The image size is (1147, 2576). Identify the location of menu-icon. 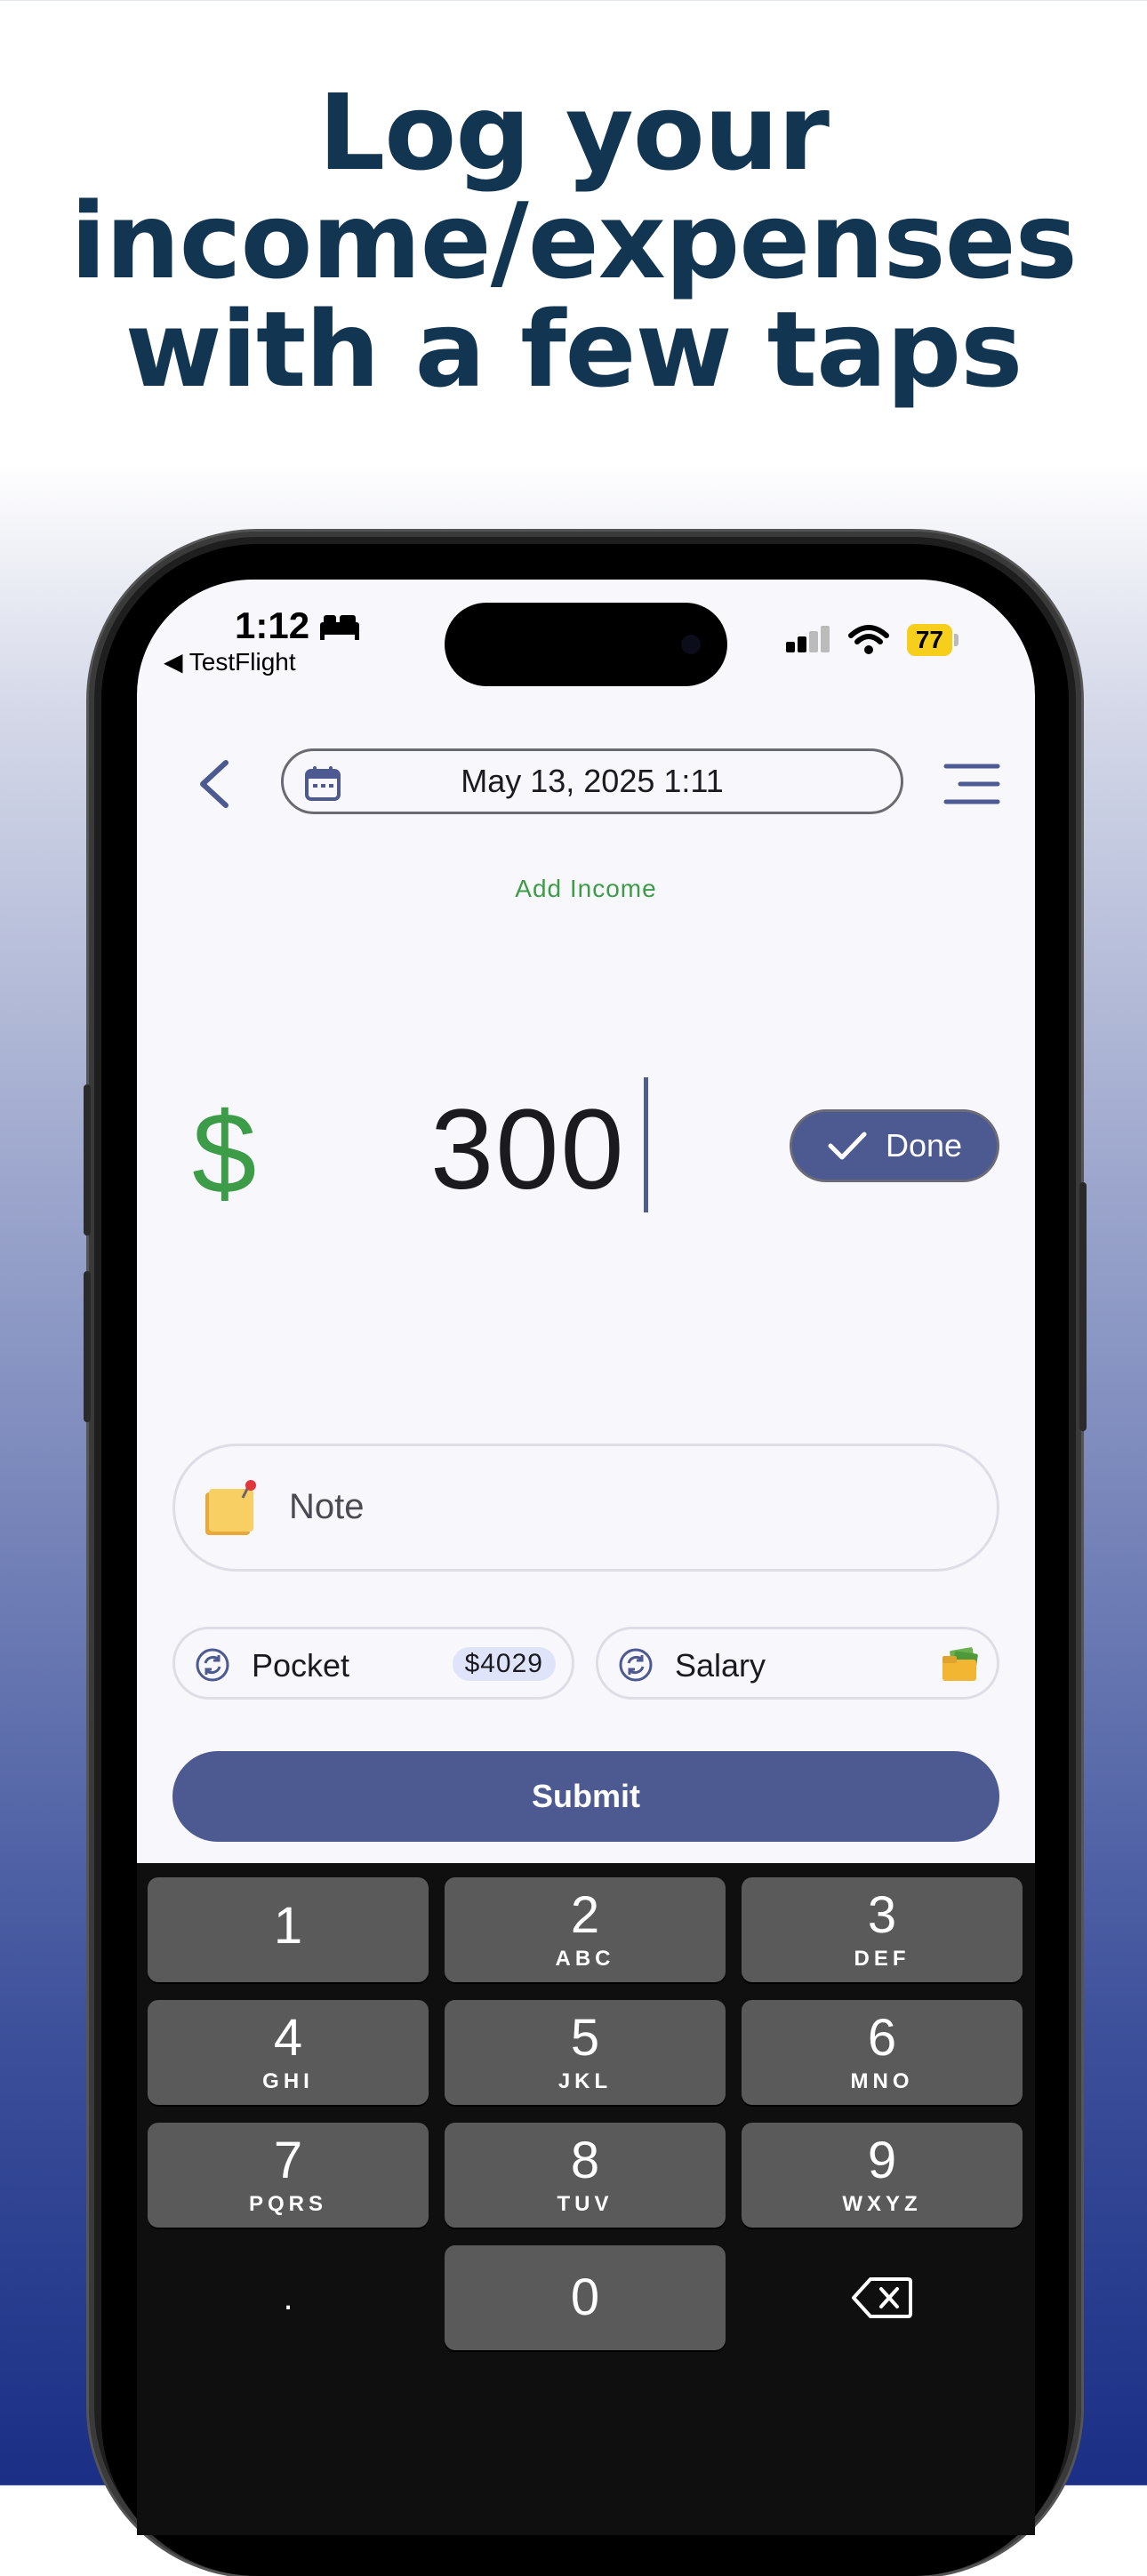
(971, 784).